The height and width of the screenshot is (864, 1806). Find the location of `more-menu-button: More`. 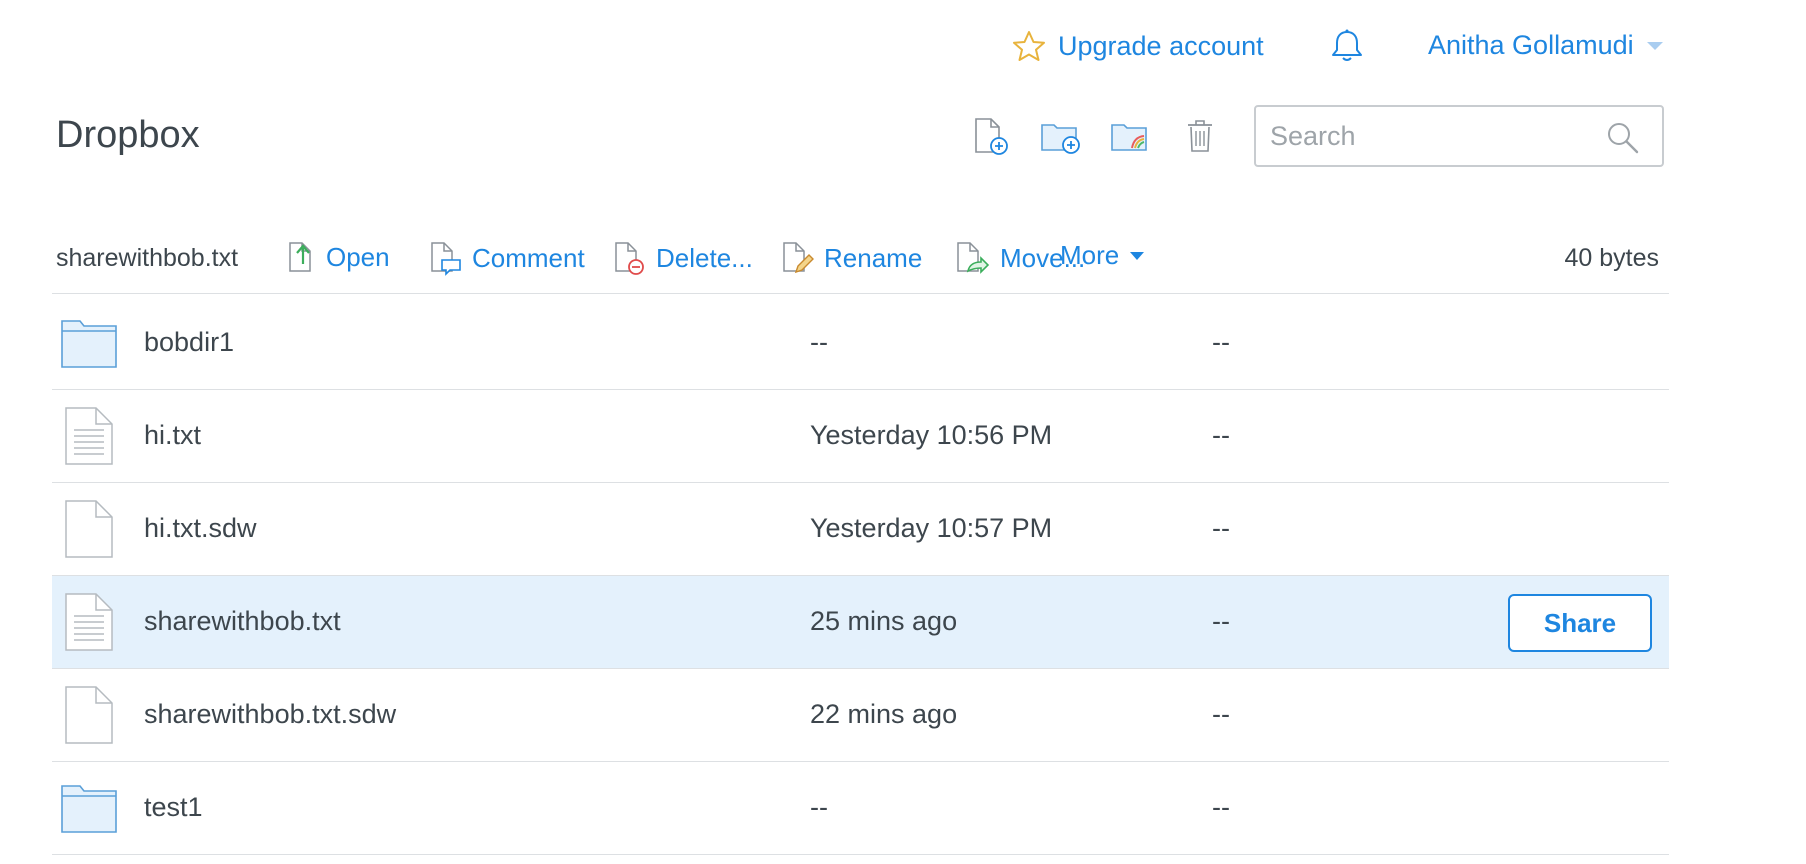

more-menu-button: More is located at coordinates (1102, 255).